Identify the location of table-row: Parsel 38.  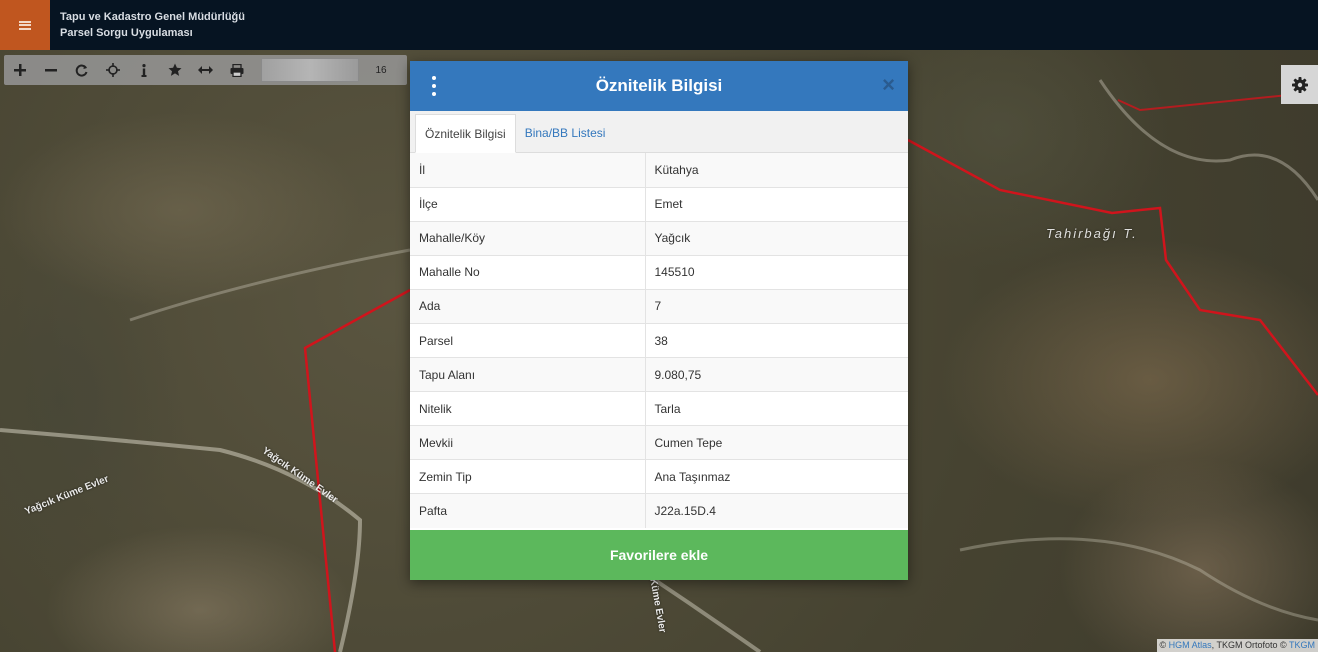
(659, 340).